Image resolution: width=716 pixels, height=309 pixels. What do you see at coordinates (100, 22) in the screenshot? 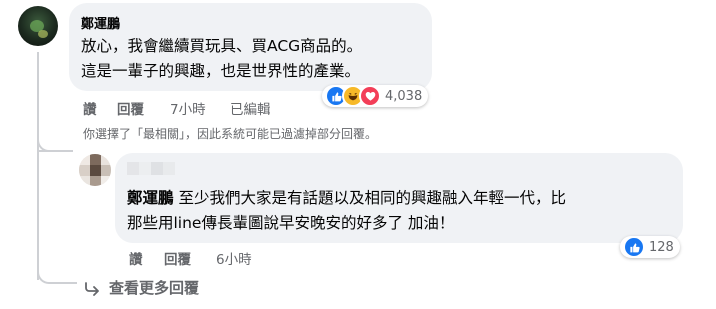
I see `comment-author: 鄭運鵬` at bounding box center [100, 22].